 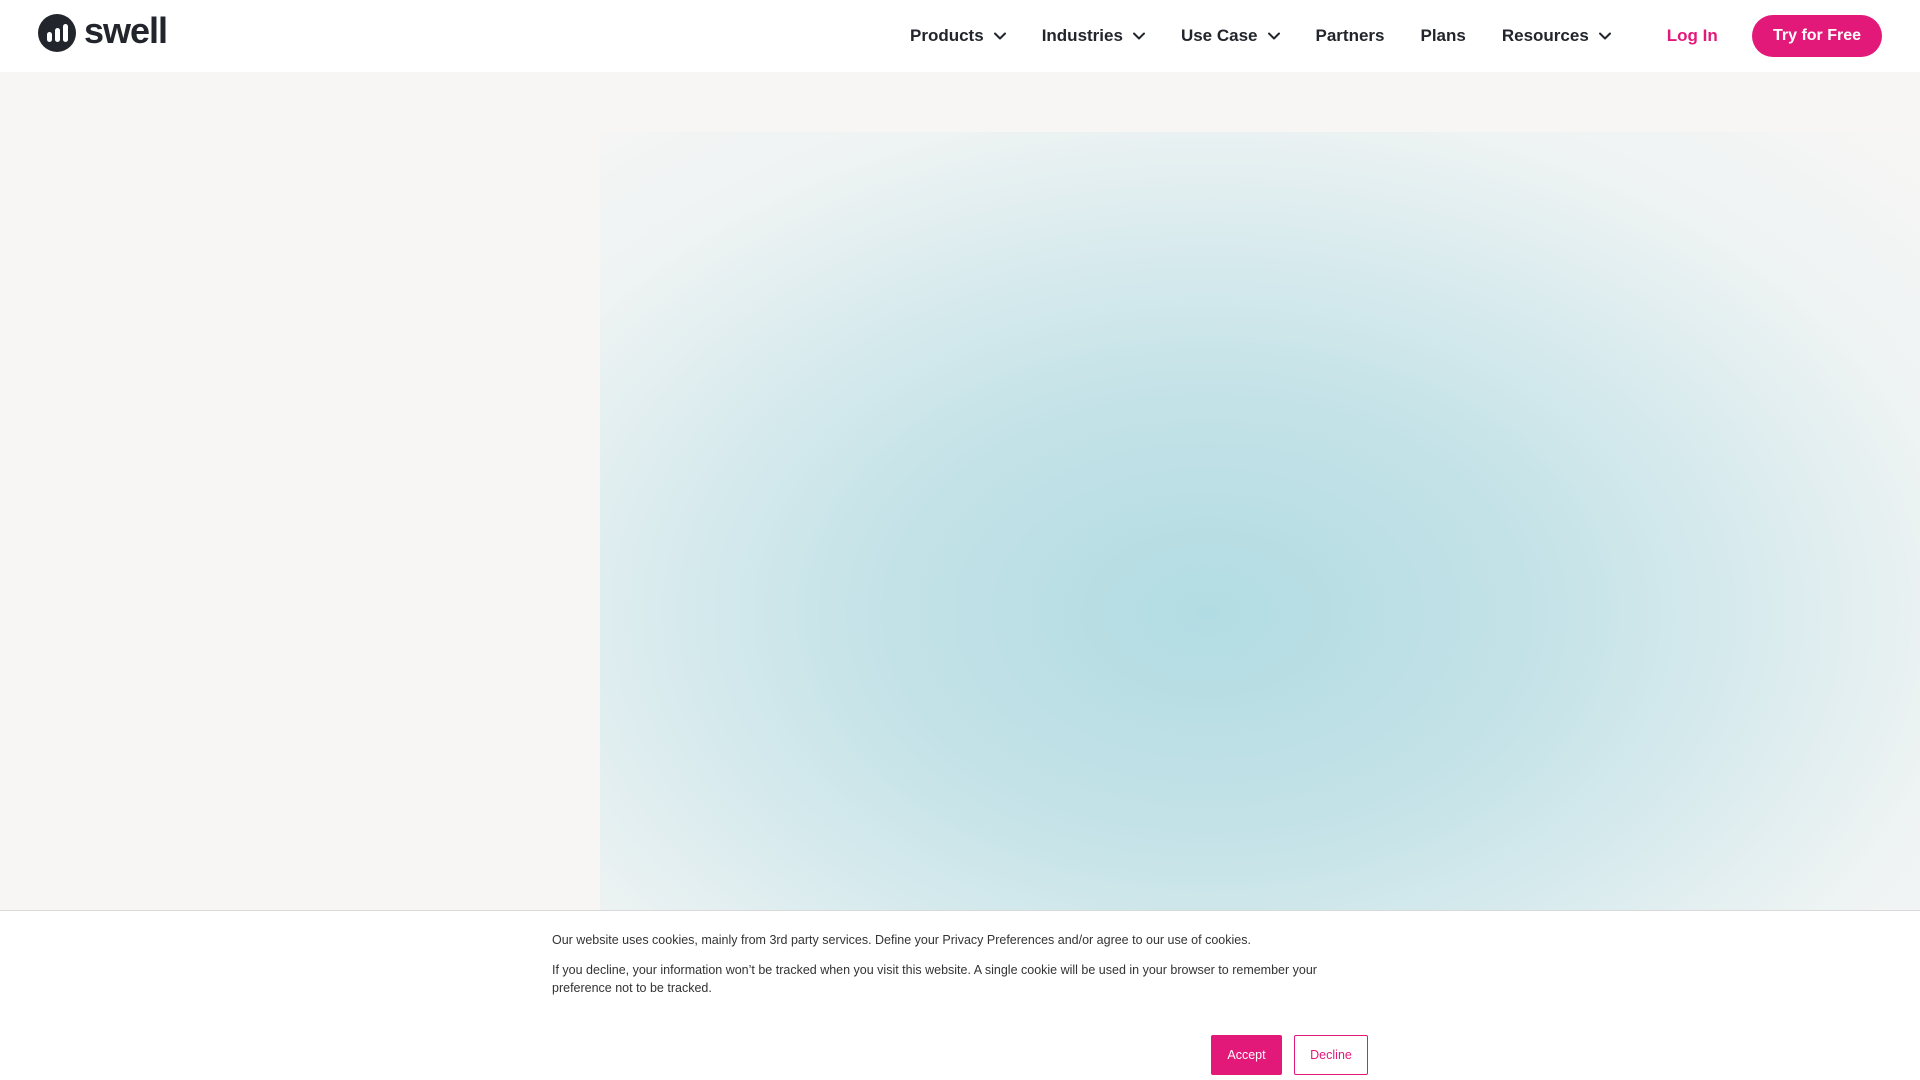 I want to click on swell-logo: swell, so click(x=103, y=31).